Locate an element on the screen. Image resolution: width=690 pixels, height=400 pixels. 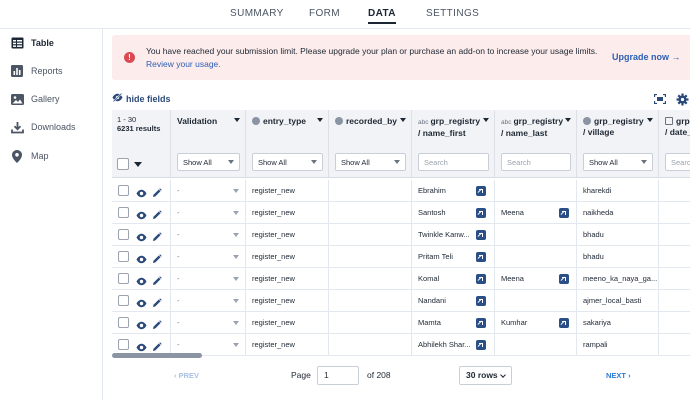
recorded-by-filter-select: Show All is located at coordinates (370, 162).